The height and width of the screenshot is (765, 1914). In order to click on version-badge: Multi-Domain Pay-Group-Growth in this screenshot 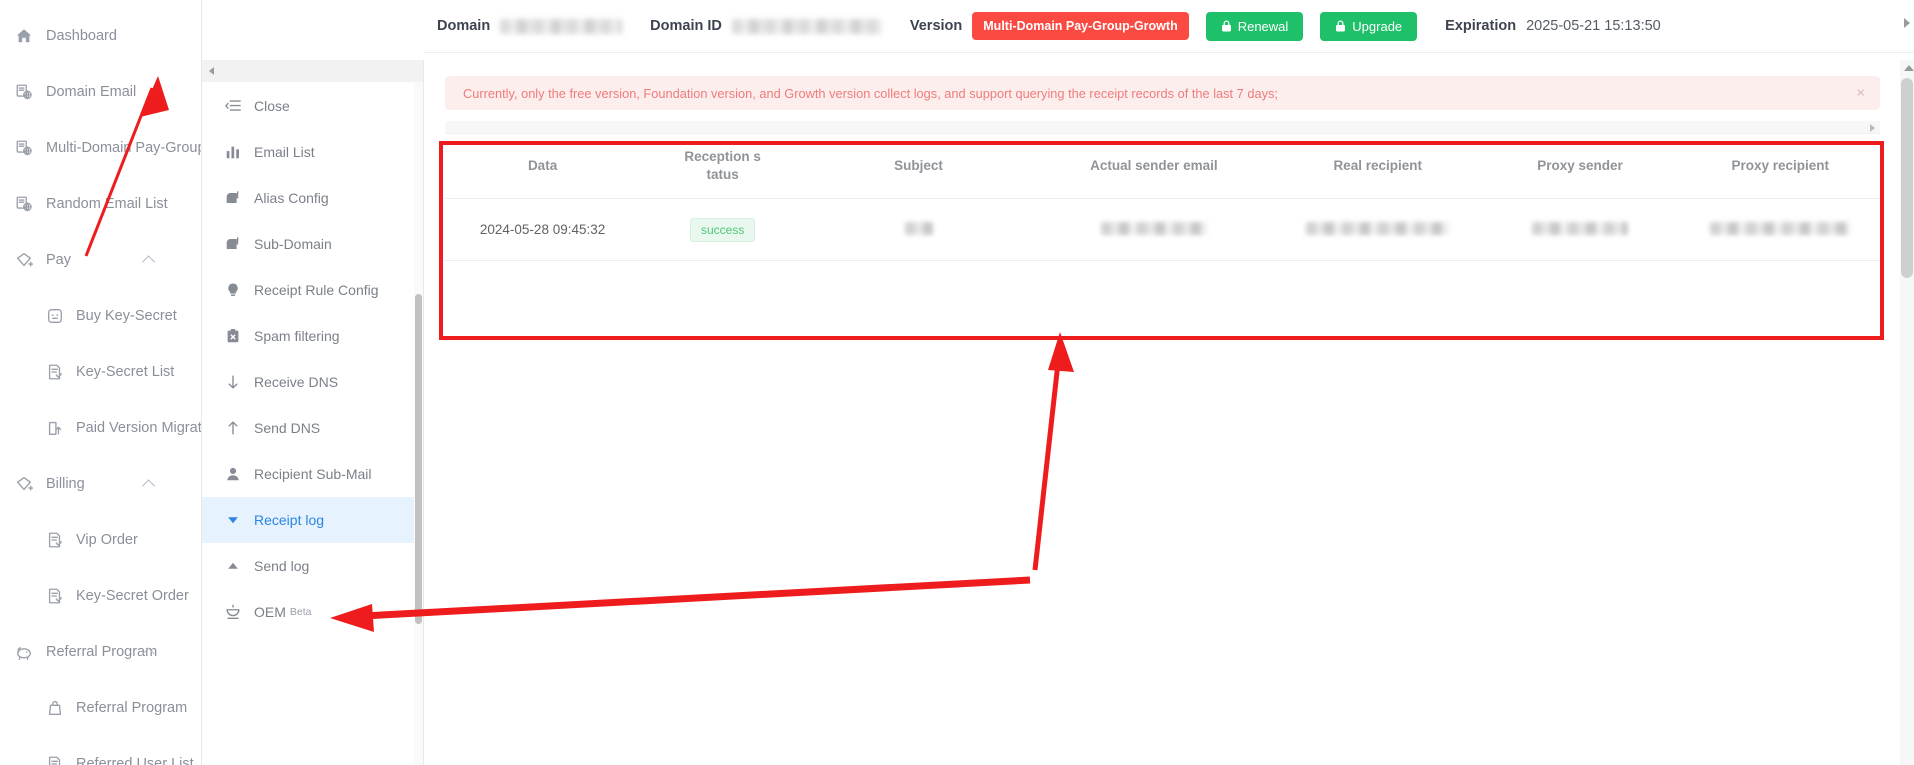, I will do `click(1080, 26)`.